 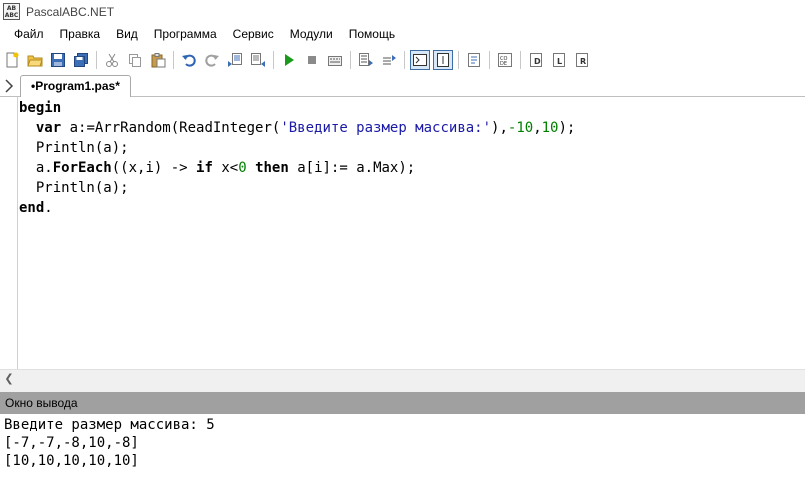 What do you see at coordinates (35, 60) in the screenshot?
I see `open-file-icon` at bounding box center [35, 60].